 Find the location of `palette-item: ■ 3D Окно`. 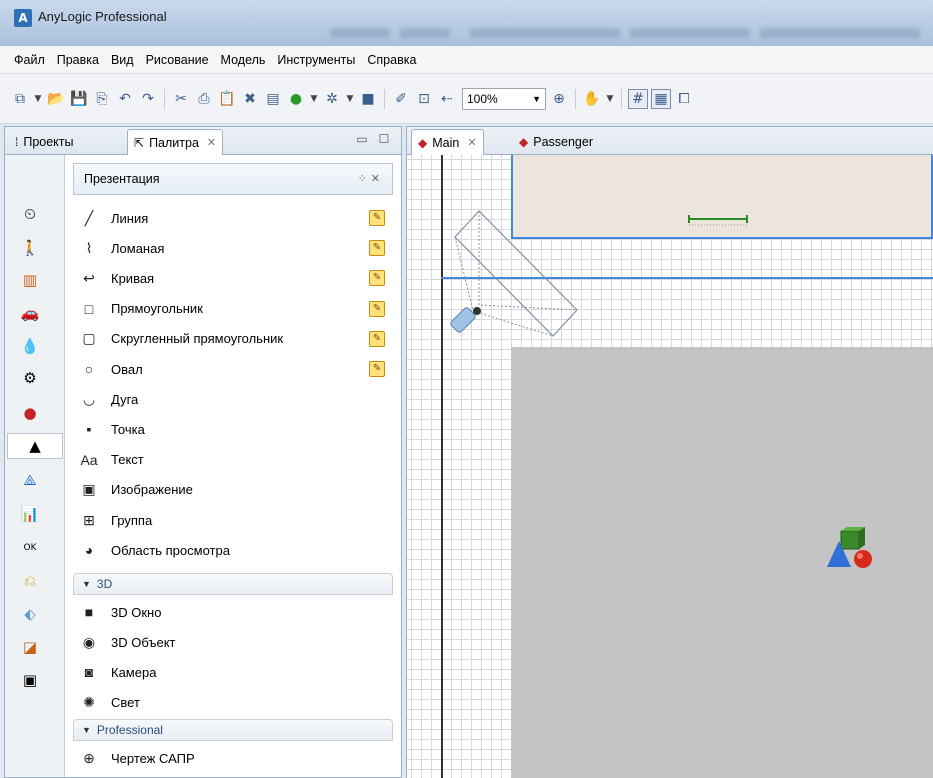

palette-item: ■ 3D Окно is located at coordinates (232, 612).